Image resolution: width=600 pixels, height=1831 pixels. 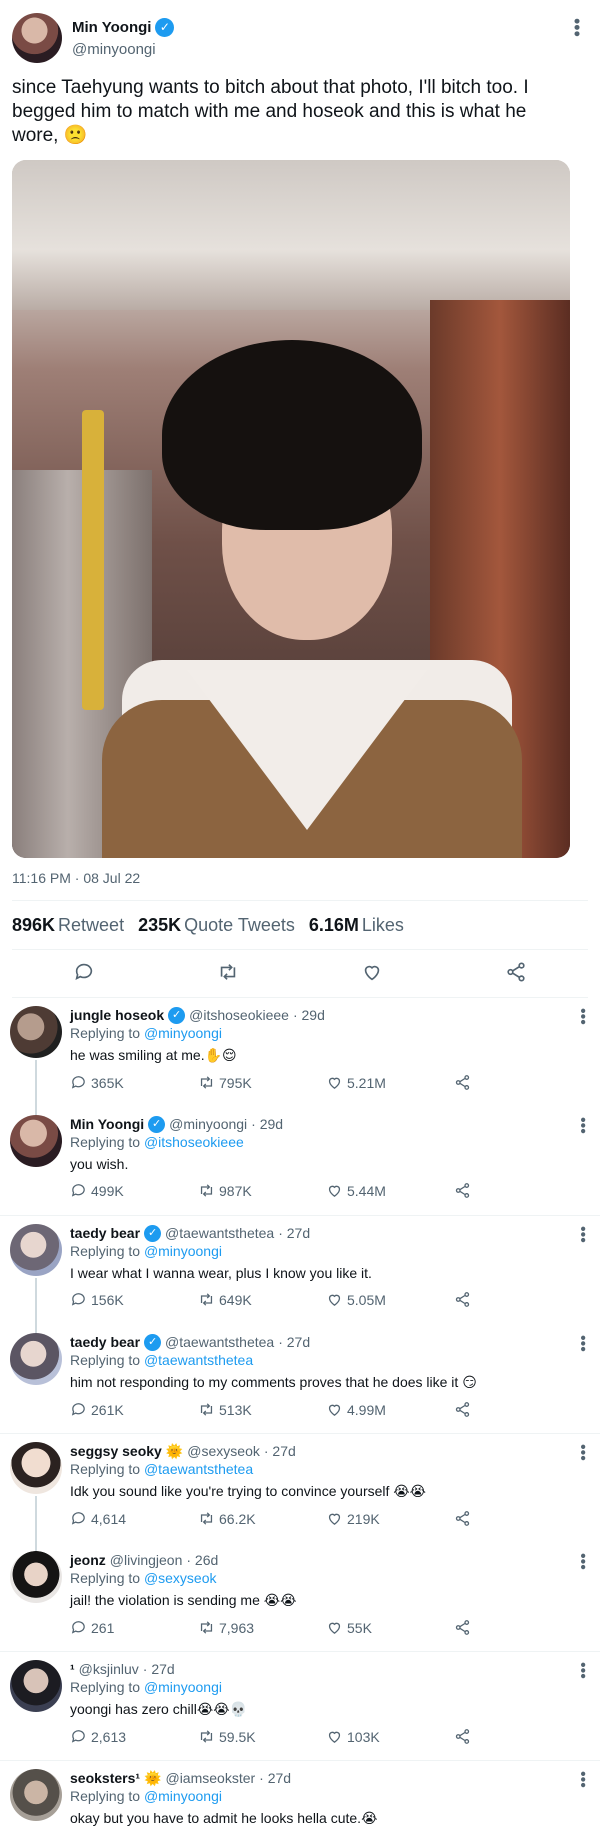 What do you see at coordinates (134, 1736) in the screenshot?
I see `reply-reply-button: 2,613` at bounding box center [134, 1736].